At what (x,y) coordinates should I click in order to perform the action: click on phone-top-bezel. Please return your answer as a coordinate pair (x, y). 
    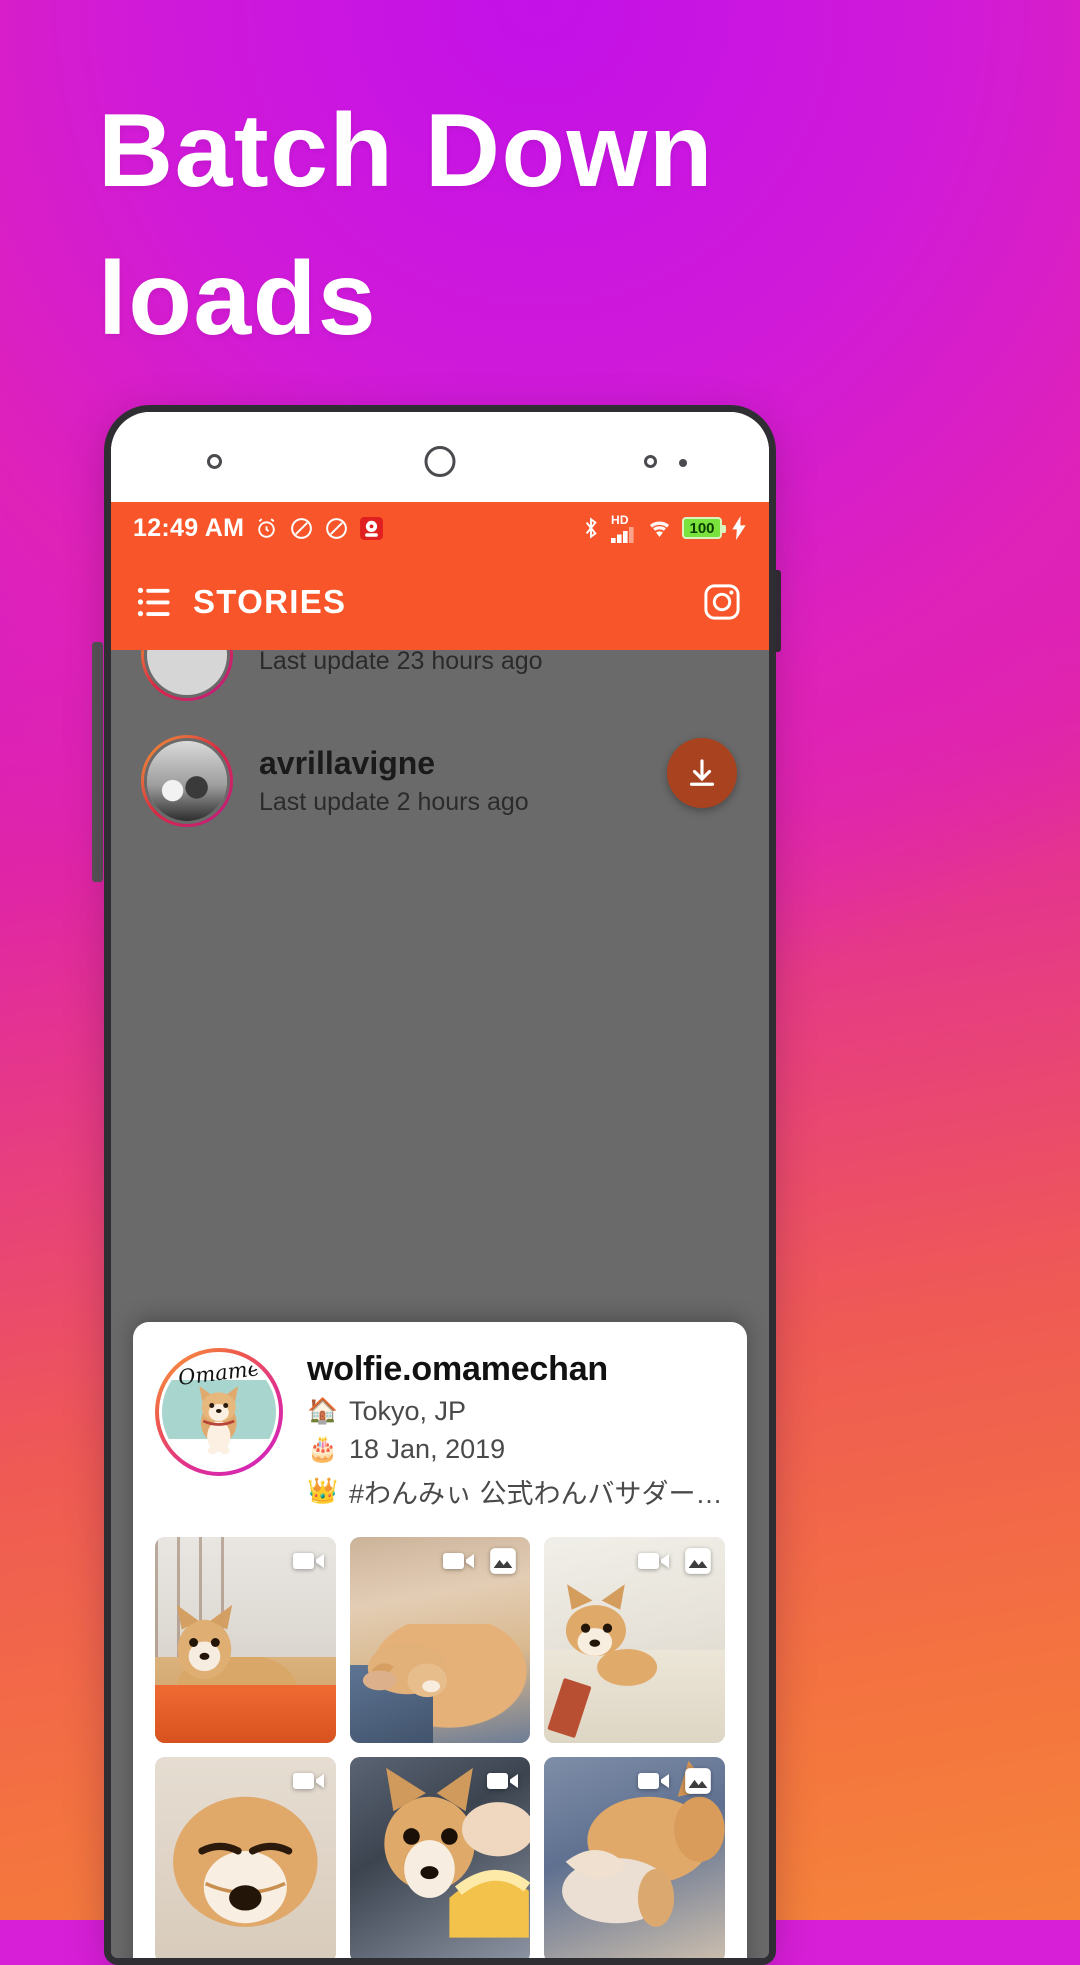
    Looking at the image, I should click on (440, 457).